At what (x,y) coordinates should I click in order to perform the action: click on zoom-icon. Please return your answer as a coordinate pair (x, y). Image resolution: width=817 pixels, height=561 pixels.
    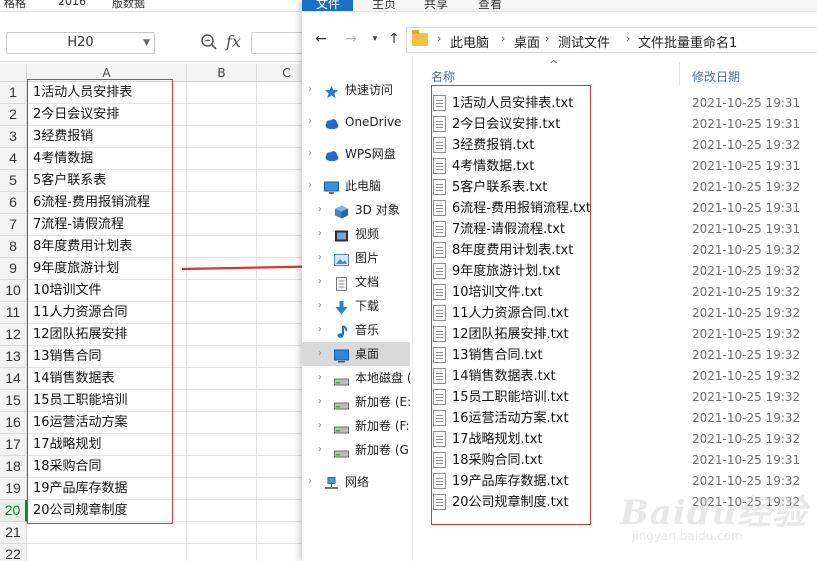
    Looking at the image, I should click on (209, 42).